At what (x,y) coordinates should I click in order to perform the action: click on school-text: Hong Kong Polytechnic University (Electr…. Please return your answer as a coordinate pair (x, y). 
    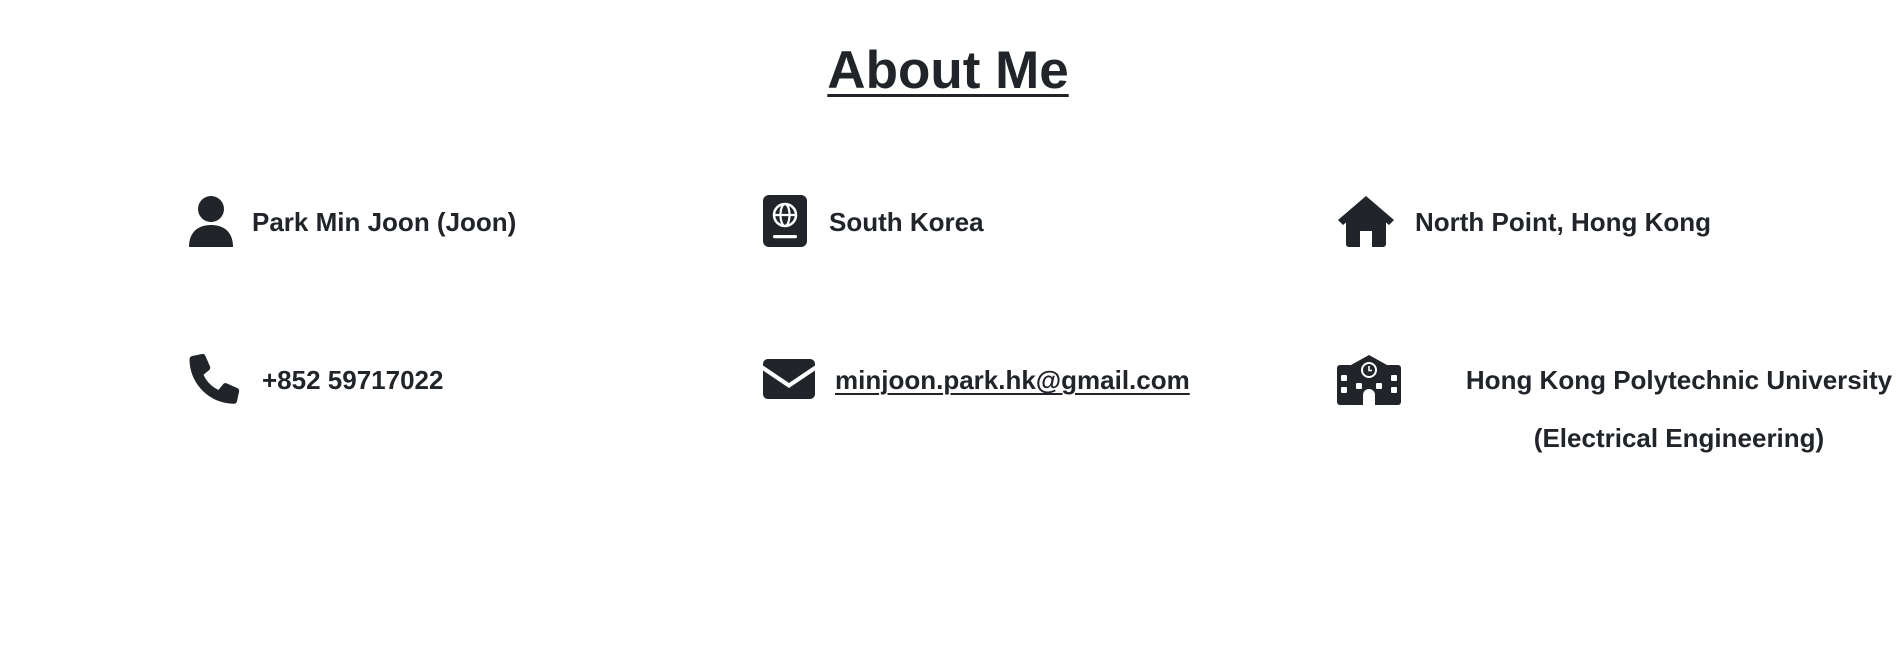
    Looking at the image, I should click on (1679, 409).